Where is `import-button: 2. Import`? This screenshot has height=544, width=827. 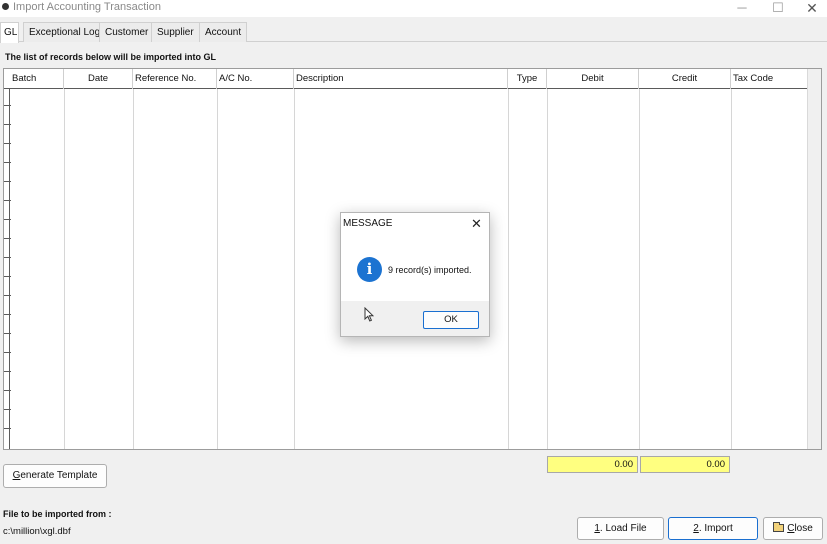
import-button: 2. Import is located at coordinates (713, 528).